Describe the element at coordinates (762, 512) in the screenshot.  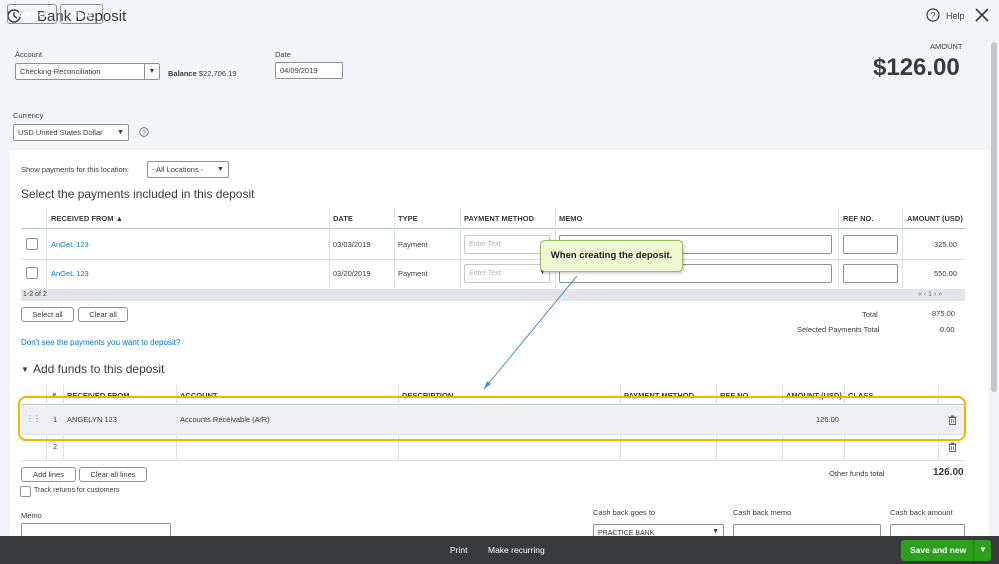
I see `cash-back-memo-label: Cash back memo` at that location.